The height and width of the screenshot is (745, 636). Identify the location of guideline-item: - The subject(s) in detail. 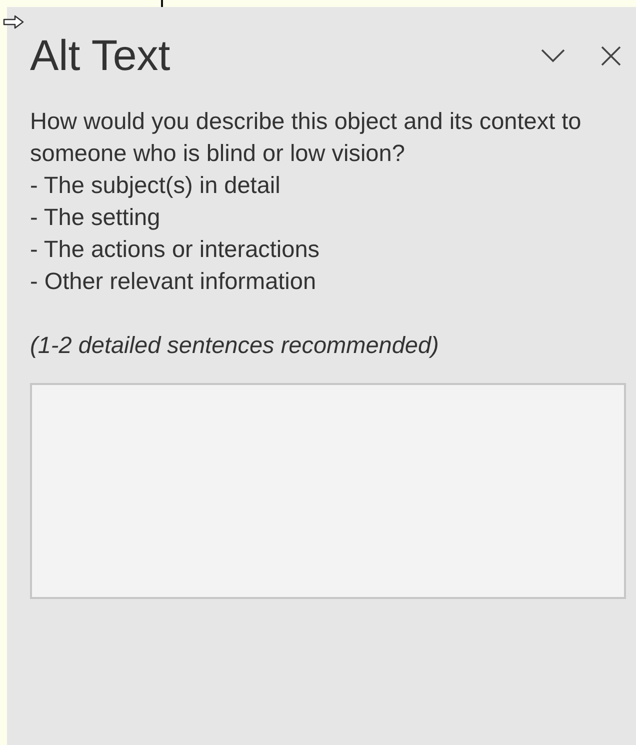
(156, 185).